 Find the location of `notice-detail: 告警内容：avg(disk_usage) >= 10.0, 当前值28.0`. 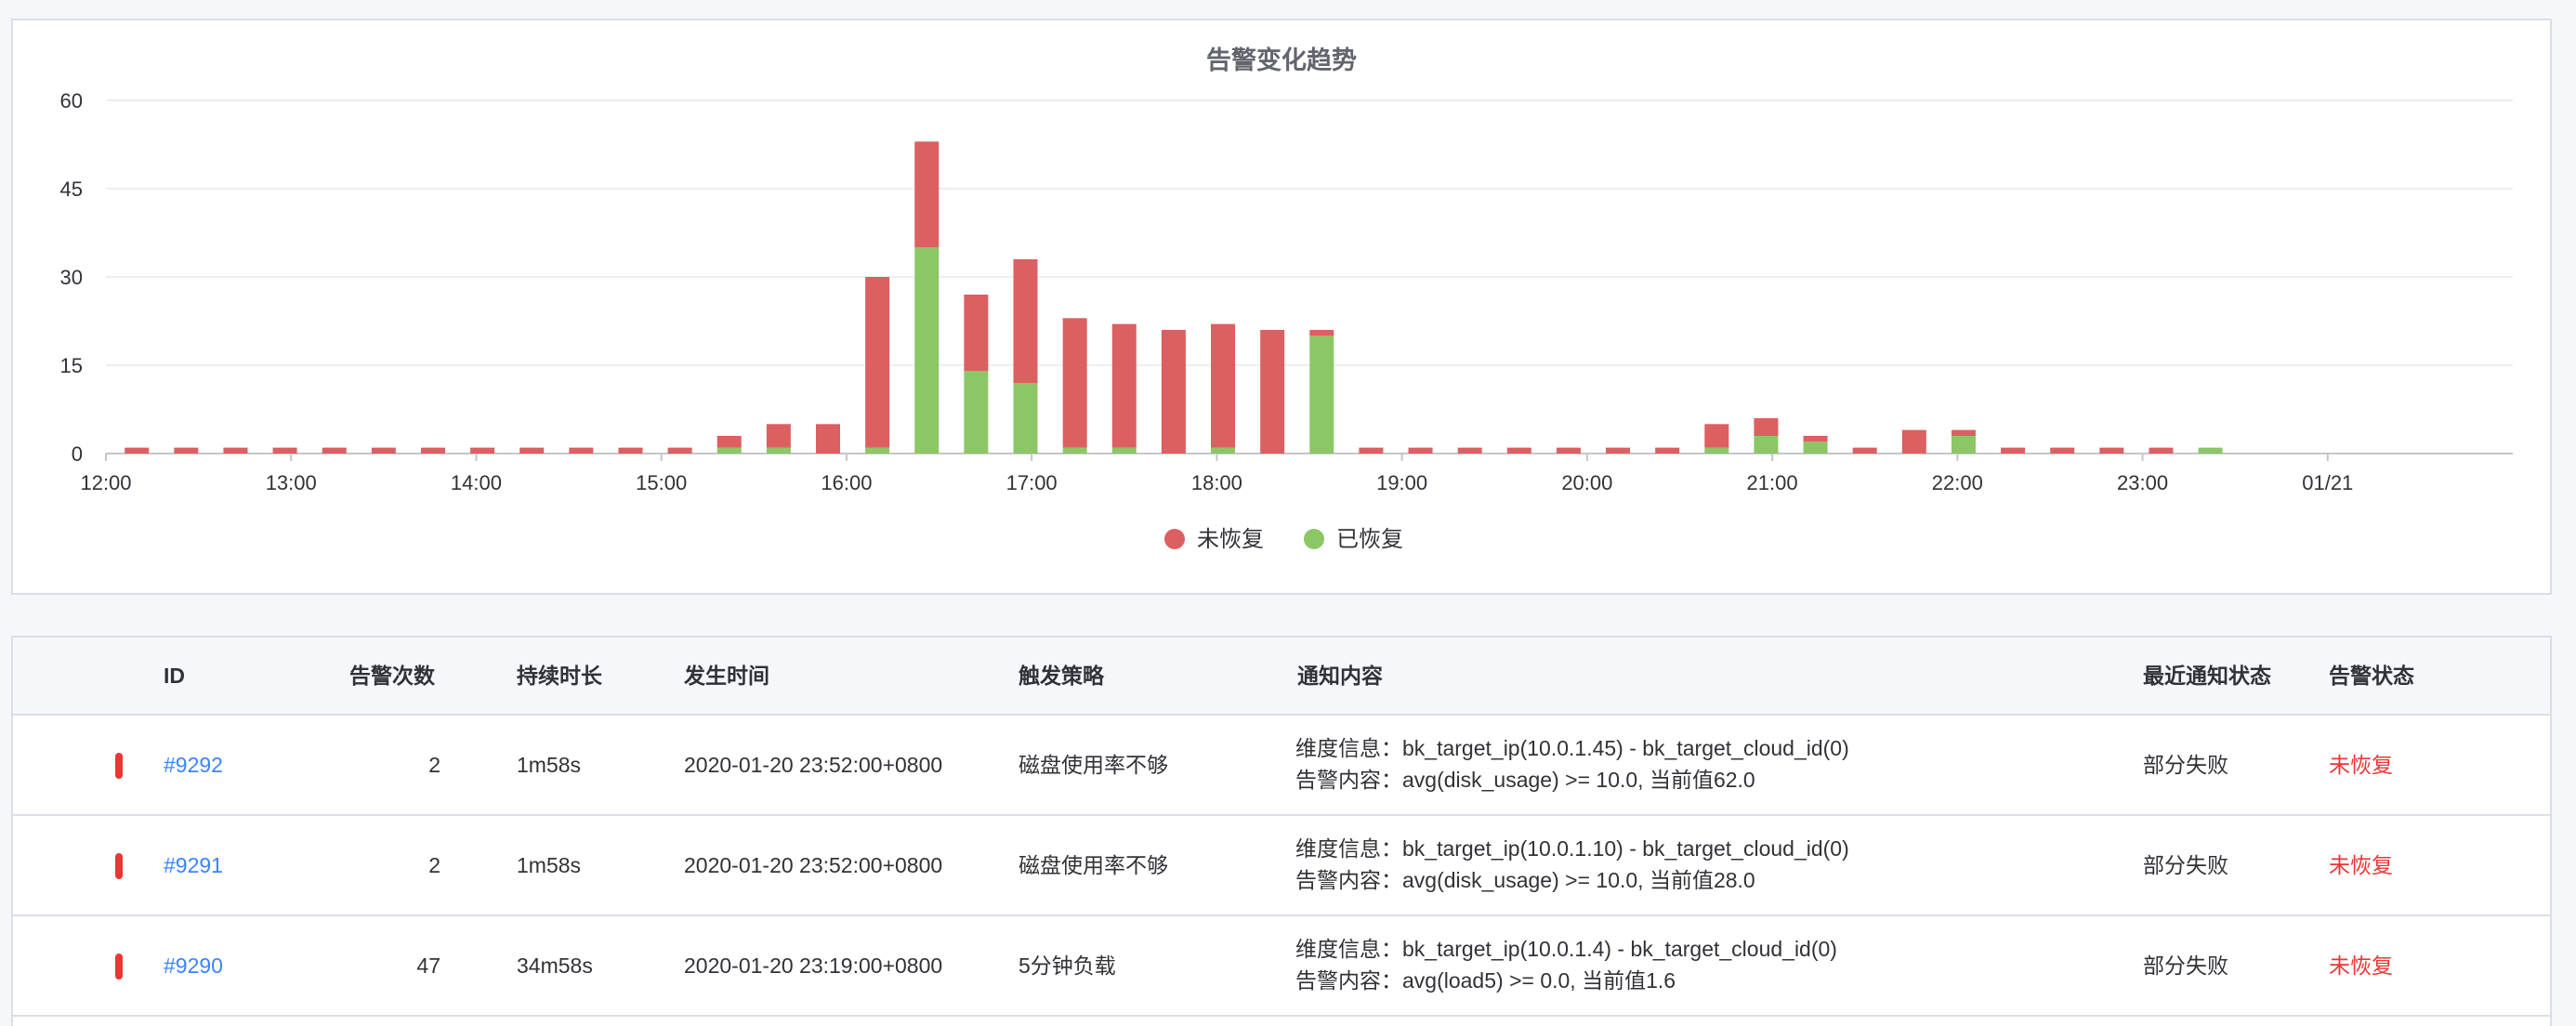

notice-detail: 告警内容：avg(disk_usage) >= 10.0, 当前值28.0 is located at coordinates (1525, 880).